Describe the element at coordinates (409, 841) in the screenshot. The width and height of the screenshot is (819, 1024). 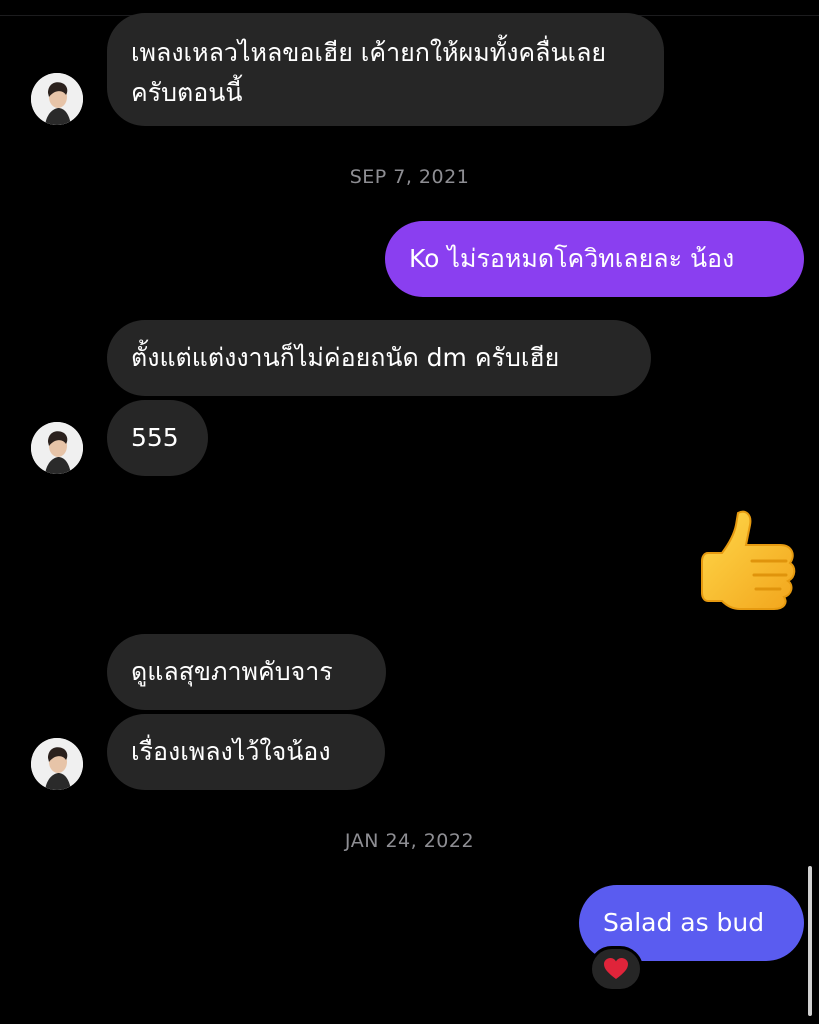
I see `date-separator: JAN 24, 2022` at that location.